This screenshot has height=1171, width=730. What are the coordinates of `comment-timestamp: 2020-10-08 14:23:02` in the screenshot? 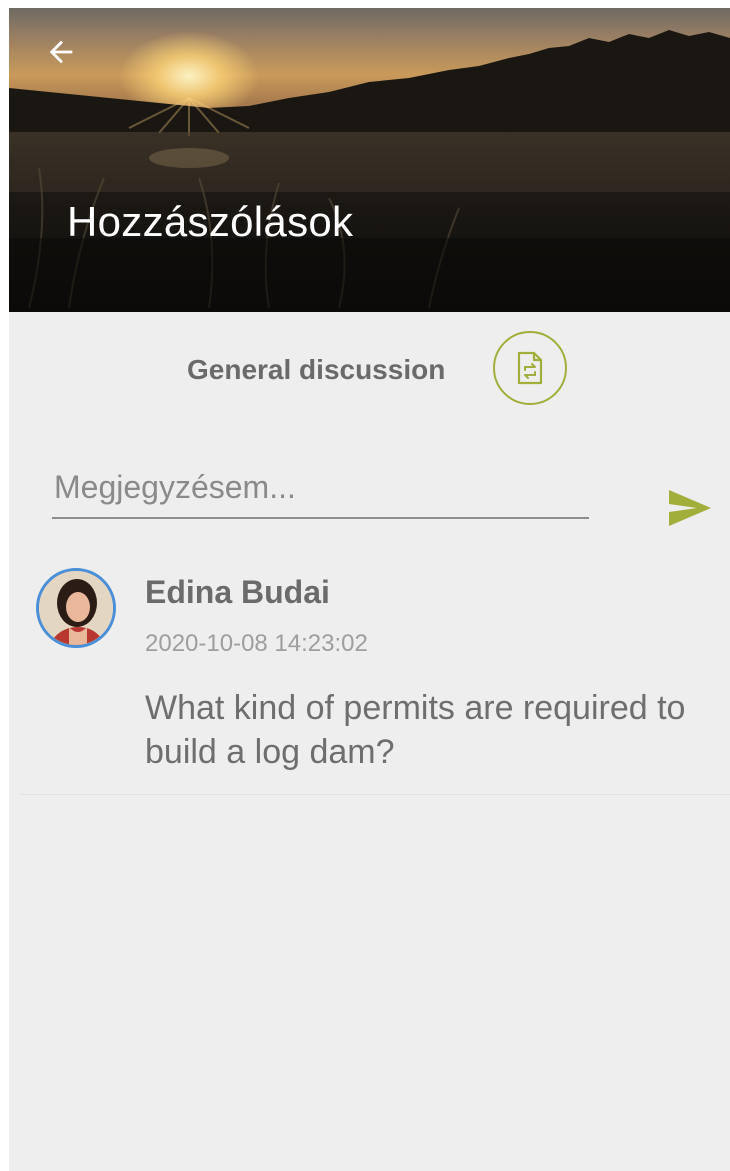 It's located at (256, 643).